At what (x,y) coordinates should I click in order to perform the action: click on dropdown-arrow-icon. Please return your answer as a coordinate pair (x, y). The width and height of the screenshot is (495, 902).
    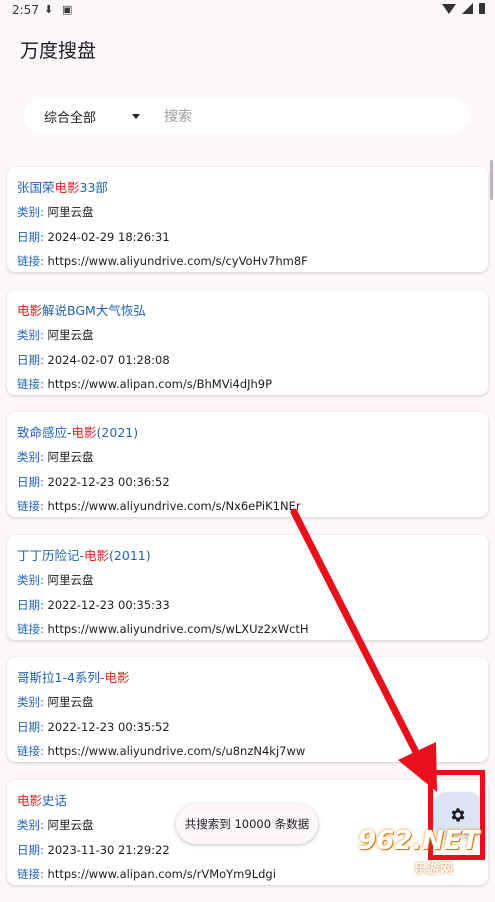
    Looking at the image, I should click on (136, 116).